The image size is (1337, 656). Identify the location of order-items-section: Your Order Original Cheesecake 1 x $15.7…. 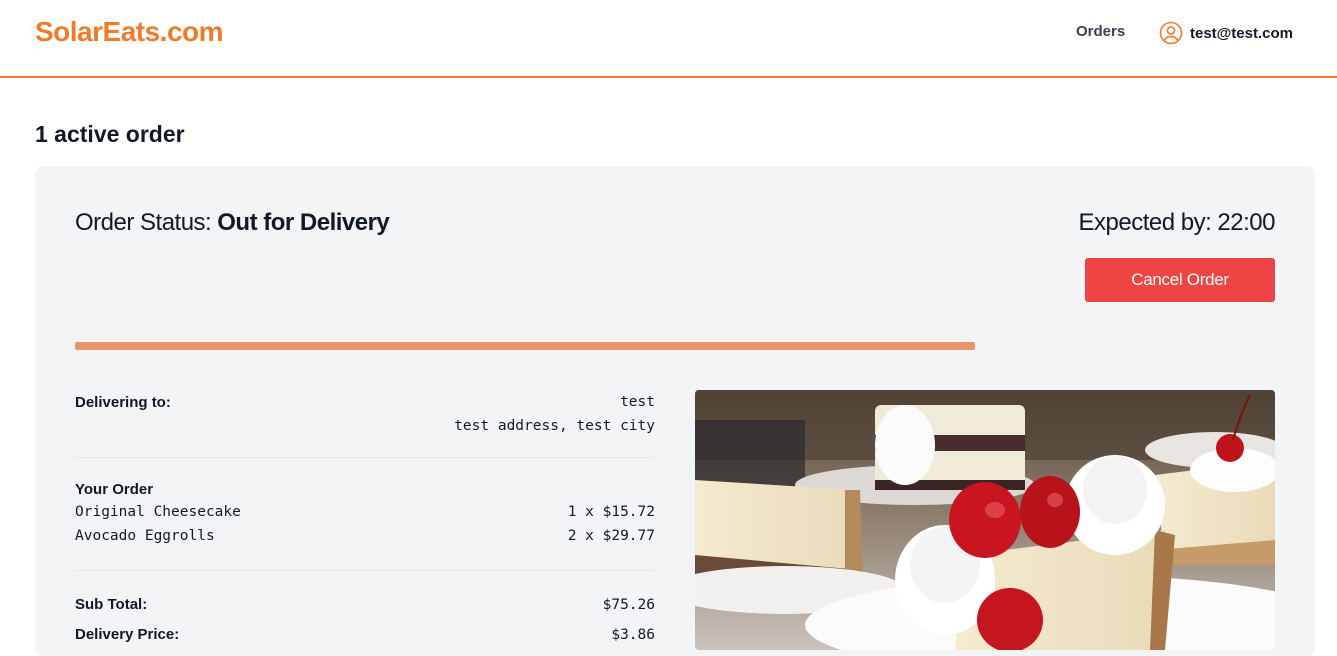
(365, 525).